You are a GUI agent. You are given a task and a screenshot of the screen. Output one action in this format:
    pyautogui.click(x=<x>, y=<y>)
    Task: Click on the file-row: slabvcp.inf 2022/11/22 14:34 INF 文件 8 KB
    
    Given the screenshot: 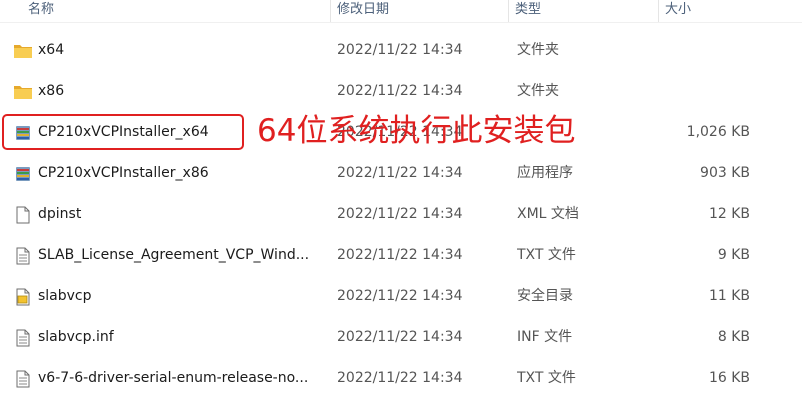 What is the action you would take?
    pyautogui.click(x=401, y=337)
    